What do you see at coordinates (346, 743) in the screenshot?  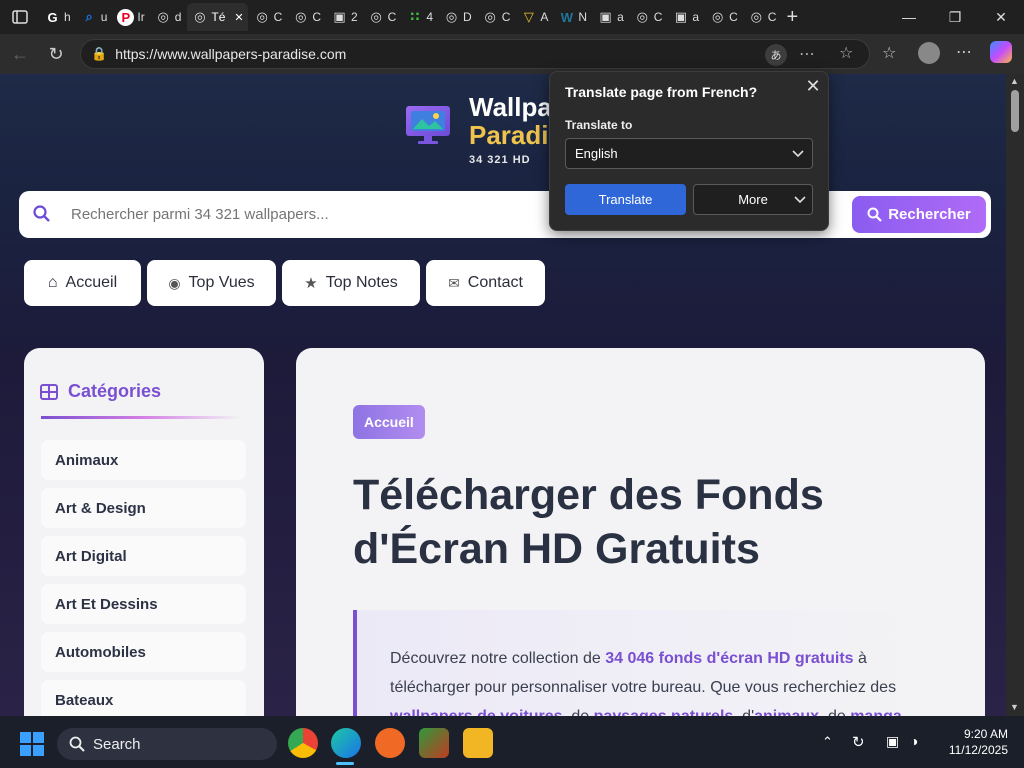 I see `edge-icon` at bounding box center [346, 743].